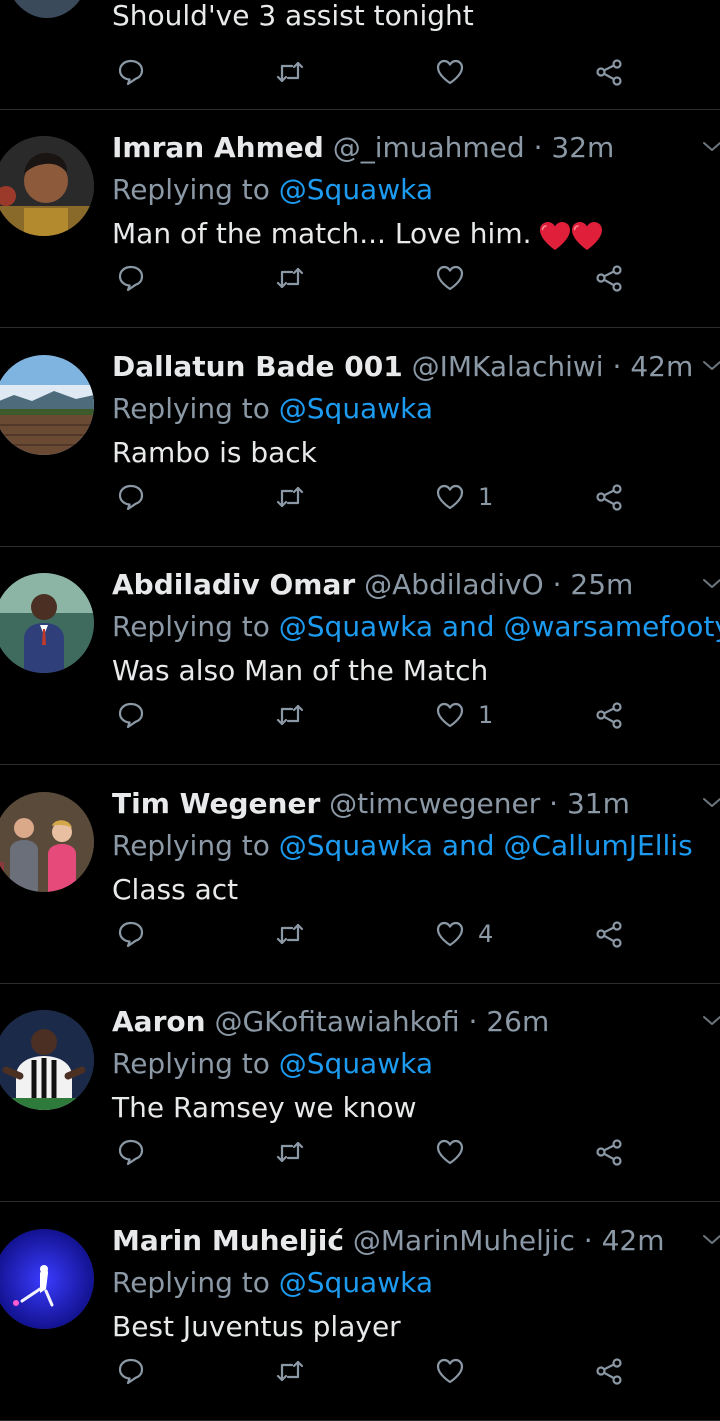 The height and width of the screenshot is (1421, 720). Describe the element at coordinates (434, 803) in the screenshot. I see `user-handle: @timcwegener` at that location.